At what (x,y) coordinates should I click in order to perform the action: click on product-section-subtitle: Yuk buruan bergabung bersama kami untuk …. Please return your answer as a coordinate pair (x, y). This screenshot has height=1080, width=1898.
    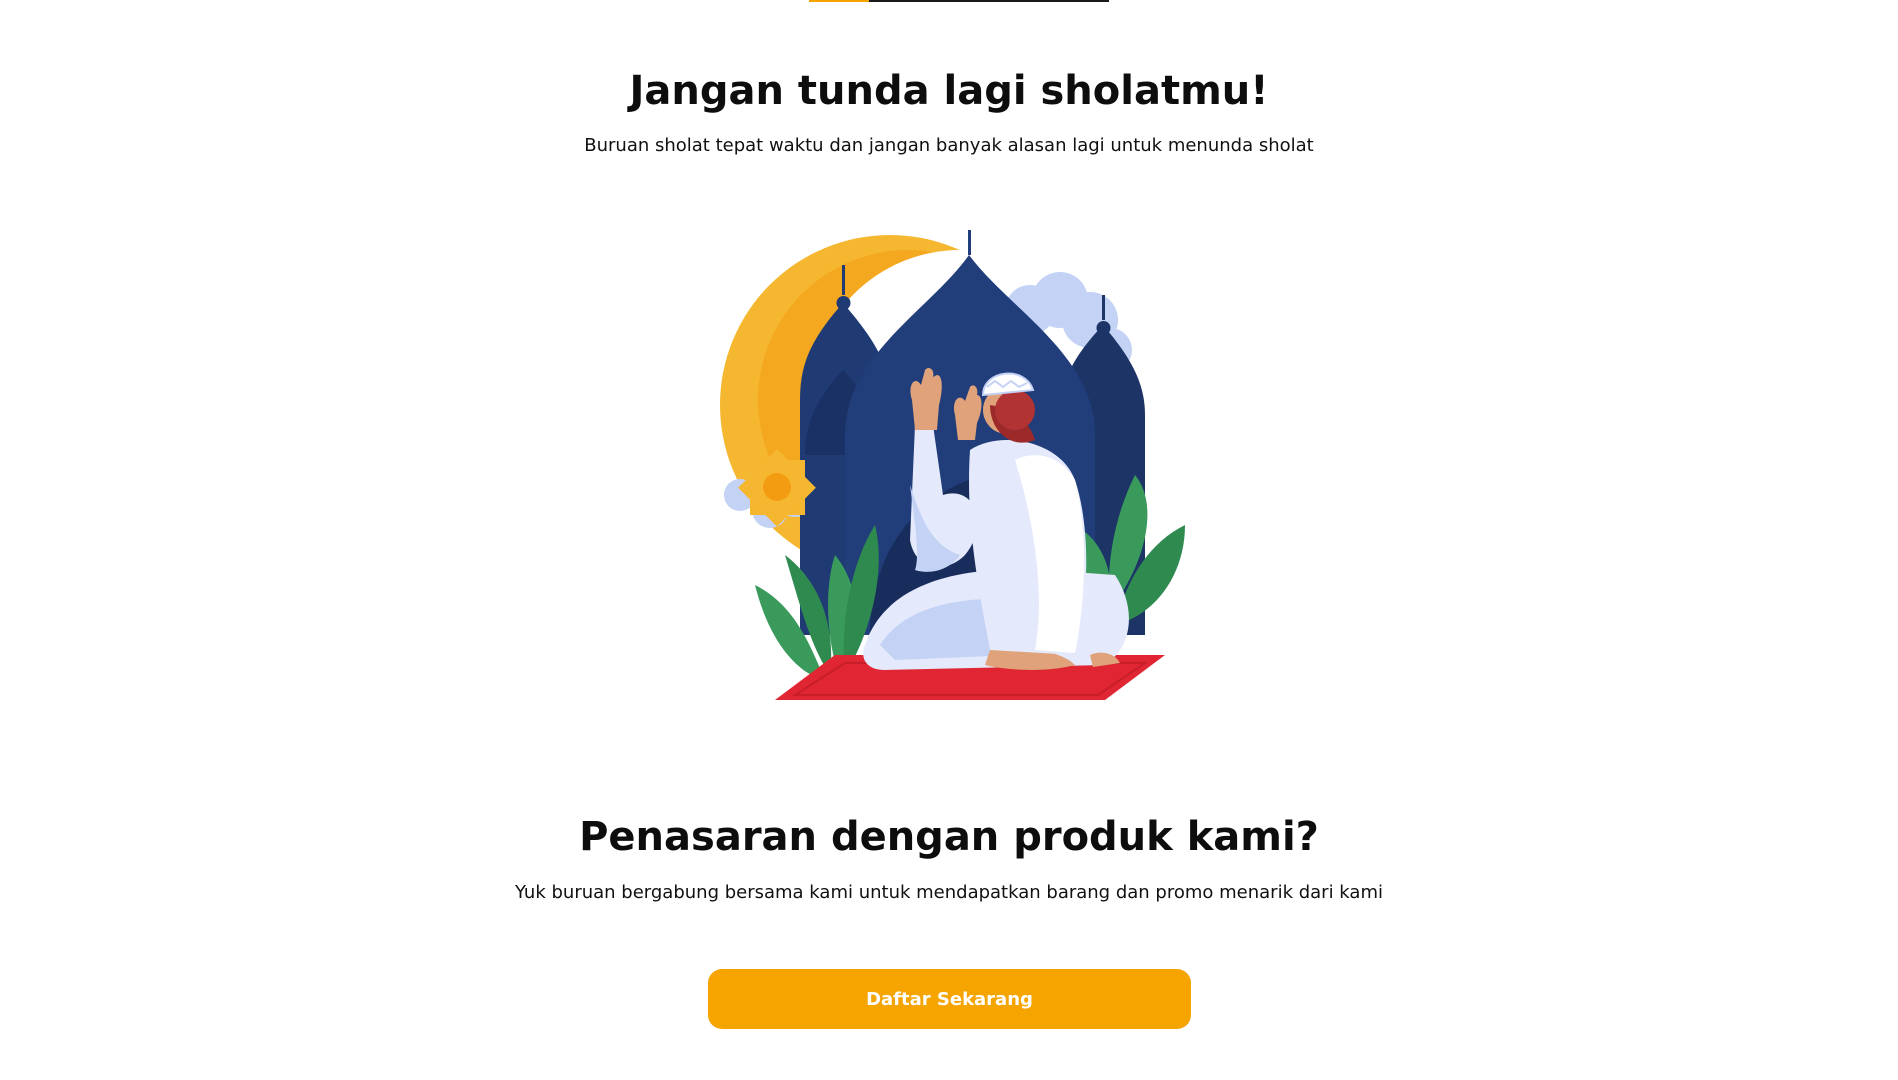
    Looking at the image, I should click on (949, 892).